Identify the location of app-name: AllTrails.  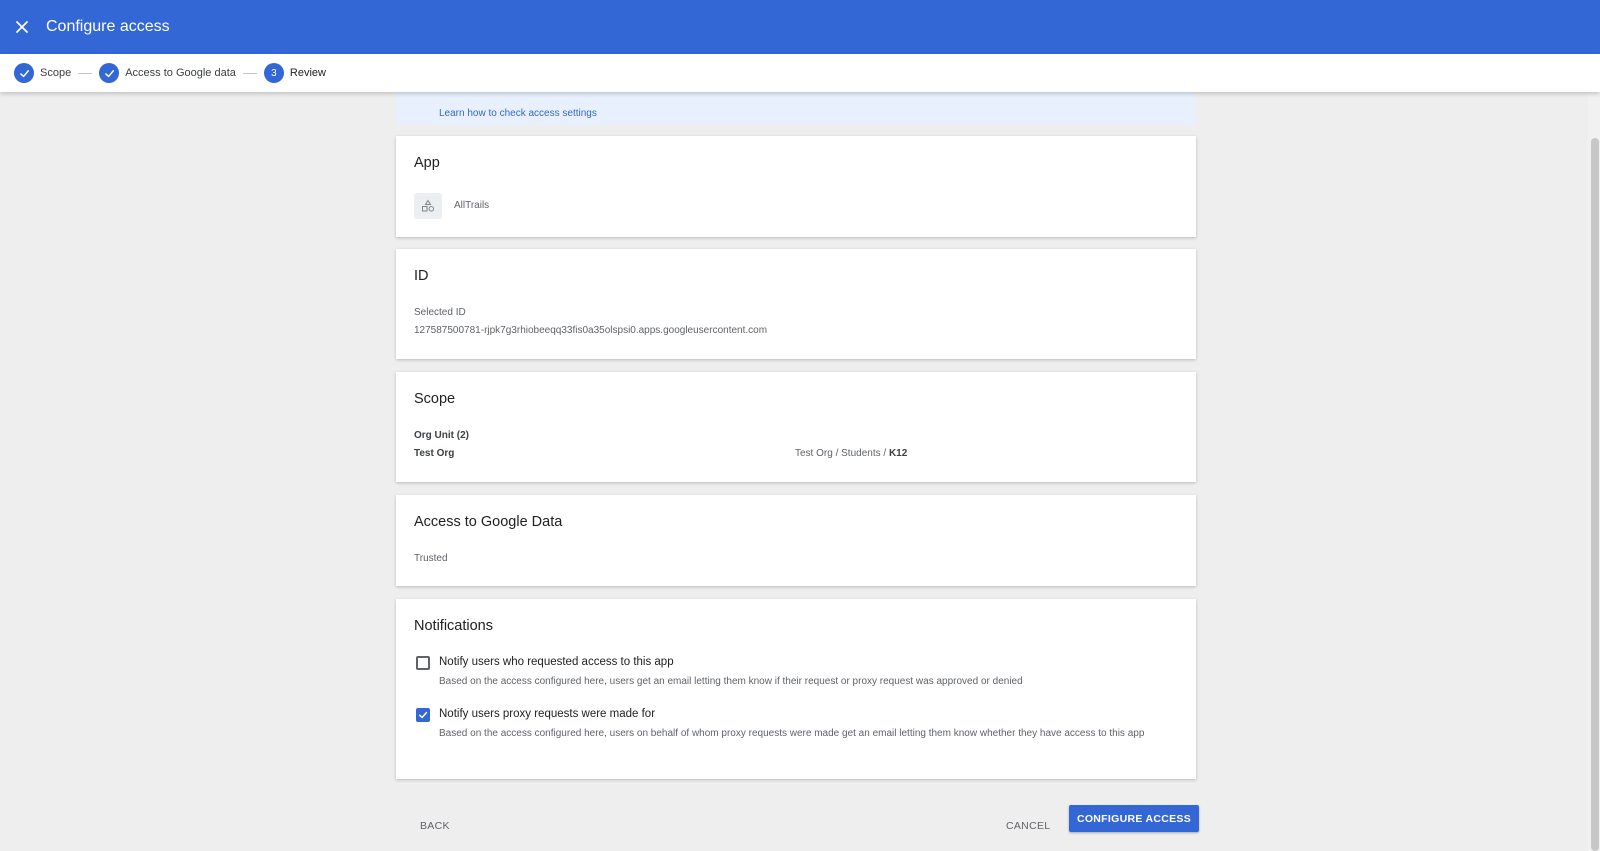
(472, 205).